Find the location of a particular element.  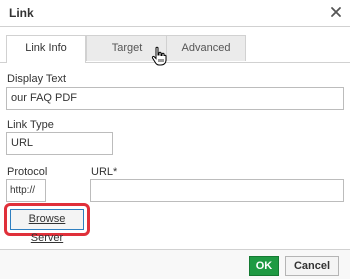

protocol-label: Protocol is located at coordinates (27, 172).